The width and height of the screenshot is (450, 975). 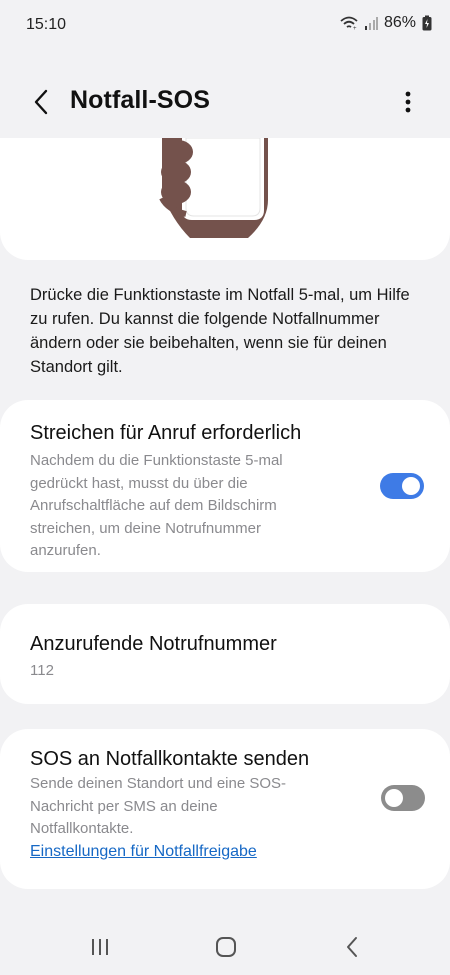 What do you see at coordinates (143, 852) in the screenshot?
I see `emergency-sharing-settings-link: Einstellungen für Notfallfreigabe` at bounding box center [143, 852].